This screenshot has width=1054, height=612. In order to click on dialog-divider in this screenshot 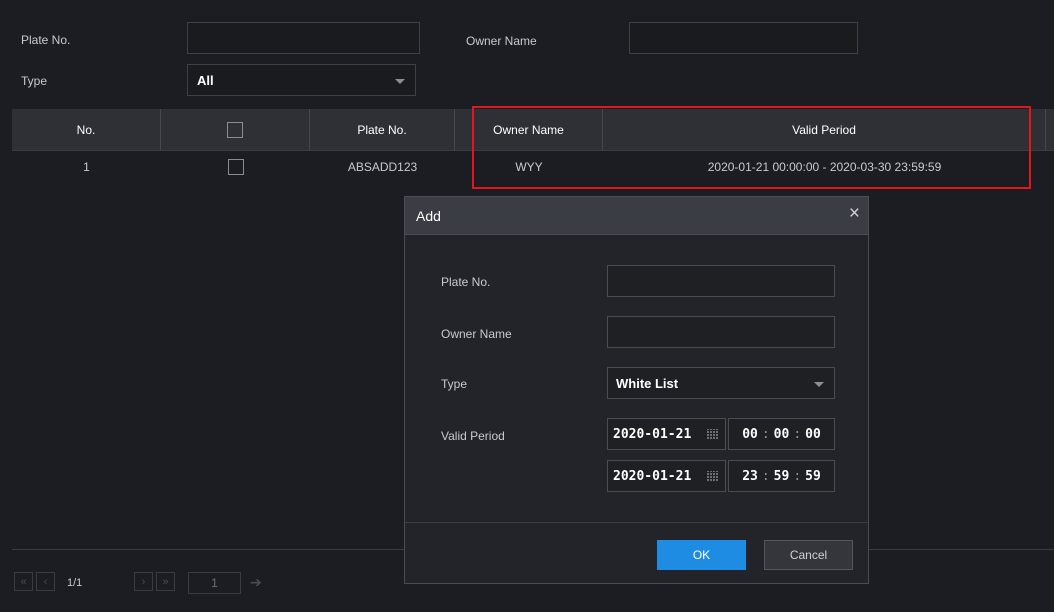, I will do `click(636, 522)`.